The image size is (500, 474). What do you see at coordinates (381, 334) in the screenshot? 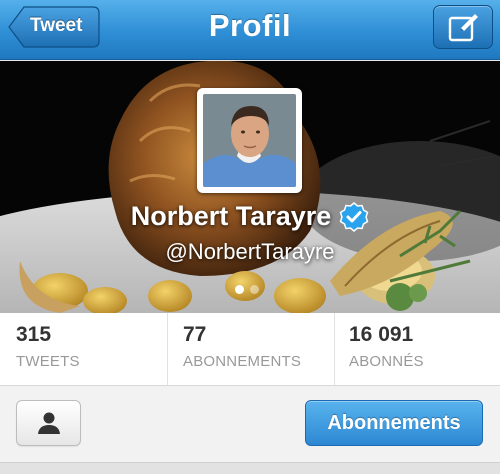
I see `stat-value: 16 091` at bounding box center [381, 334].